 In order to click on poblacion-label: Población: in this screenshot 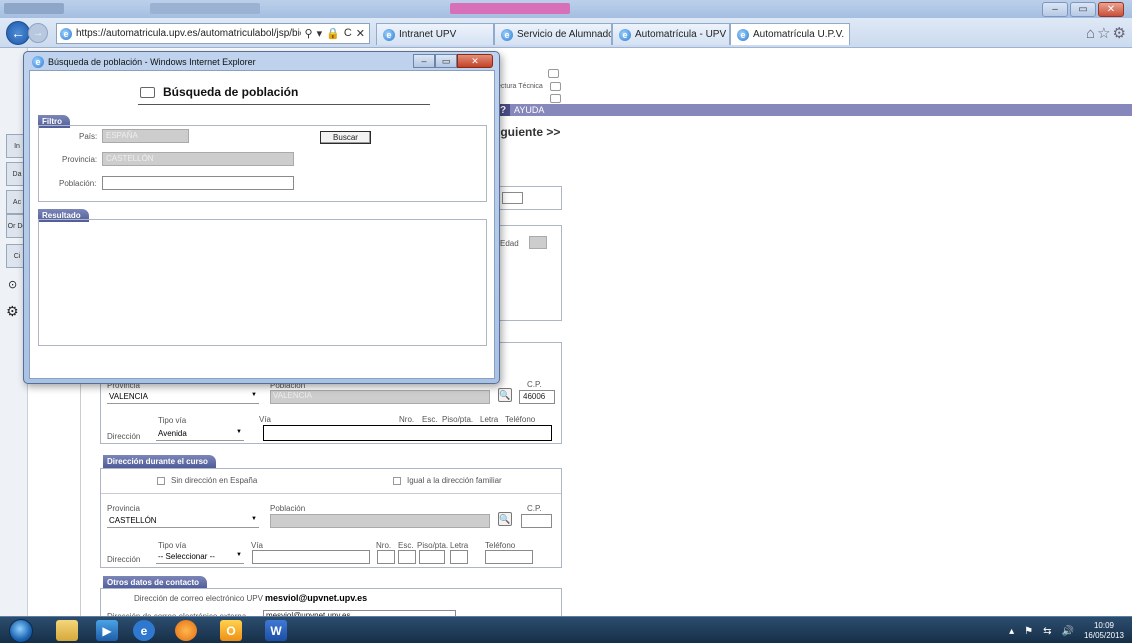, I will do `click(78, 183)`.